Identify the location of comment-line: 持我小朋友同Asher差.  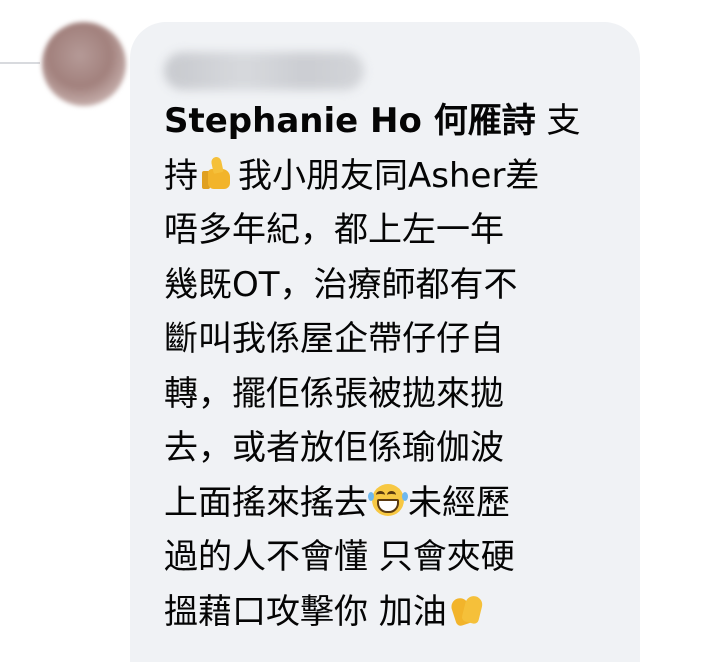
(352, 175).